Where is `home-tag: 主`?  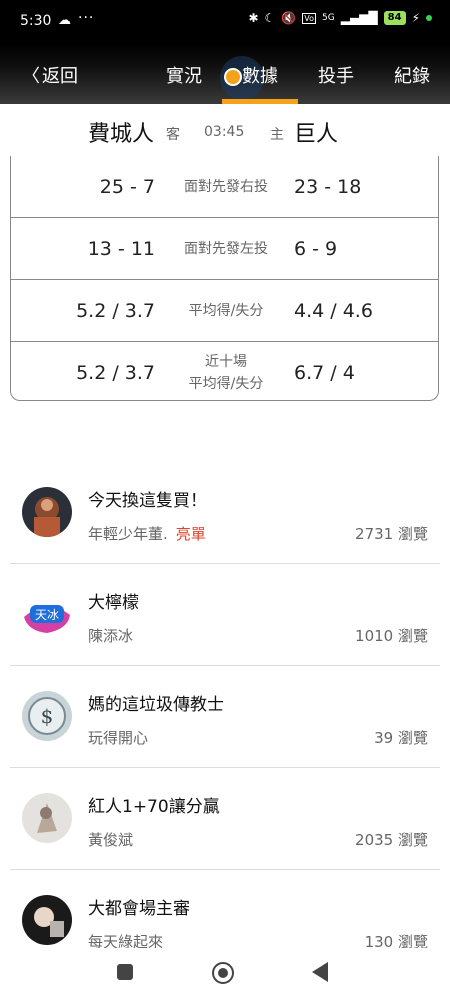
home-tag: 主 is located at coordinates (277, 135).